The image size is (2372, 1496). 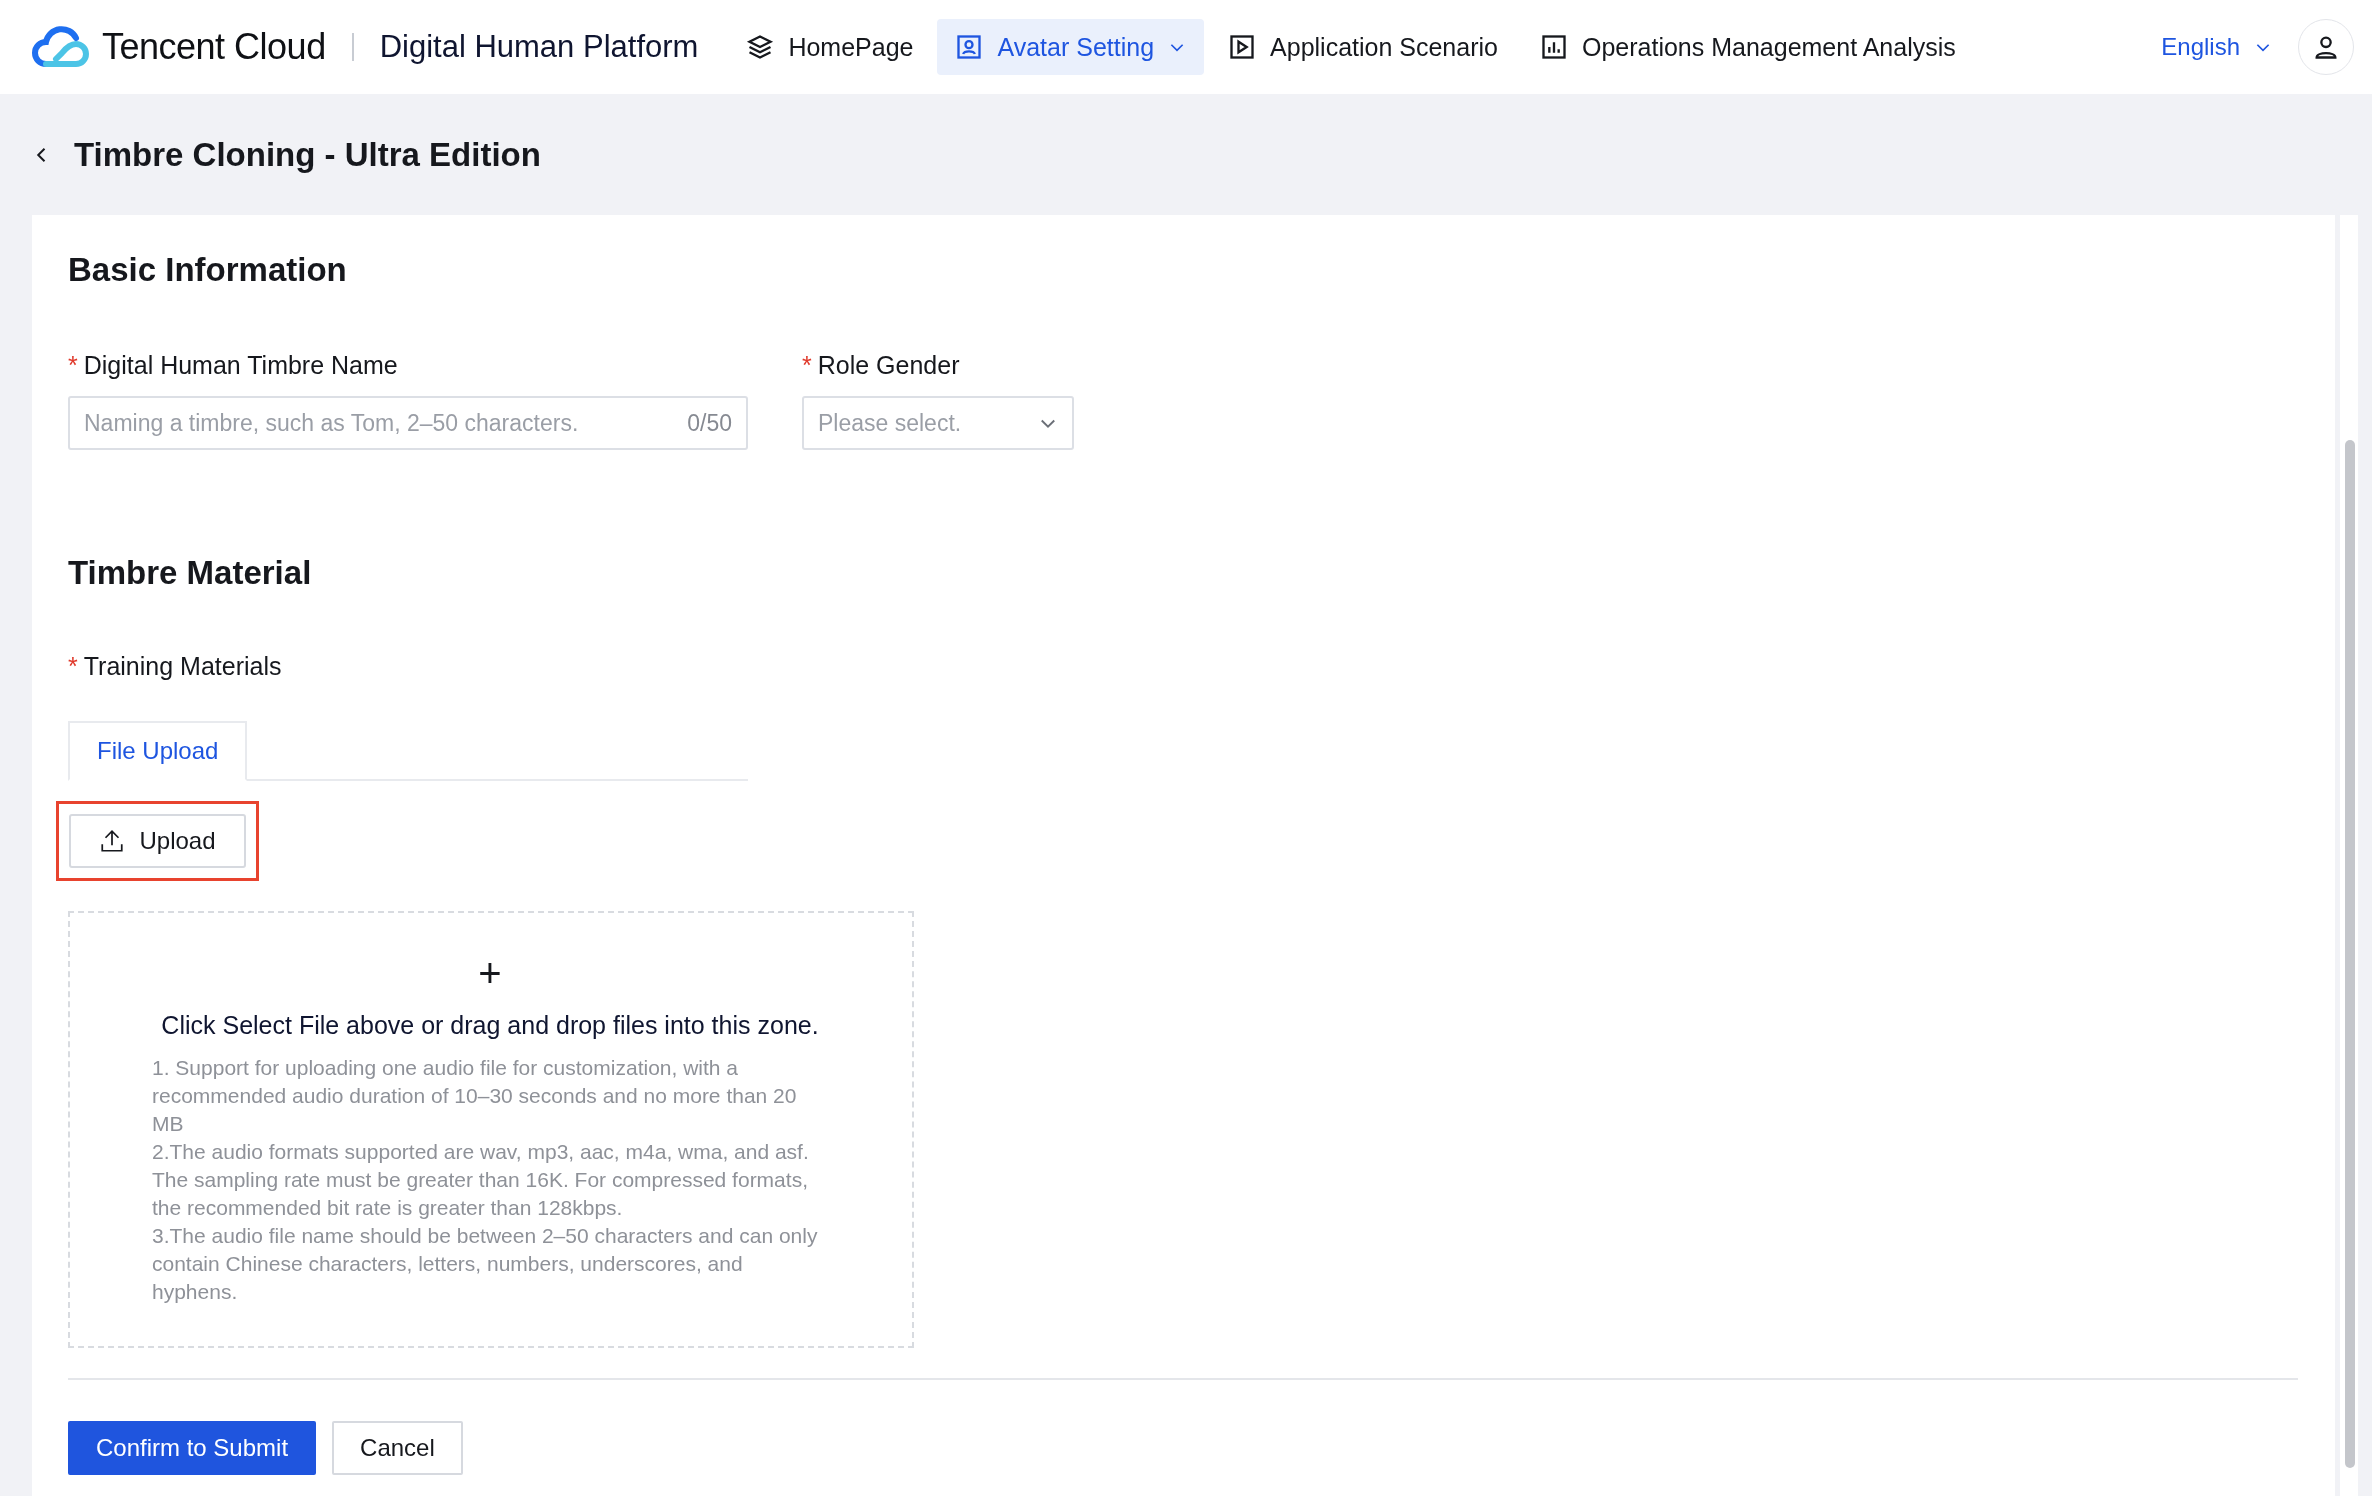 What do you see at coordinates (760, 47) in the screenshot?
I see `layers-icon` at bounding box center [760, 47].